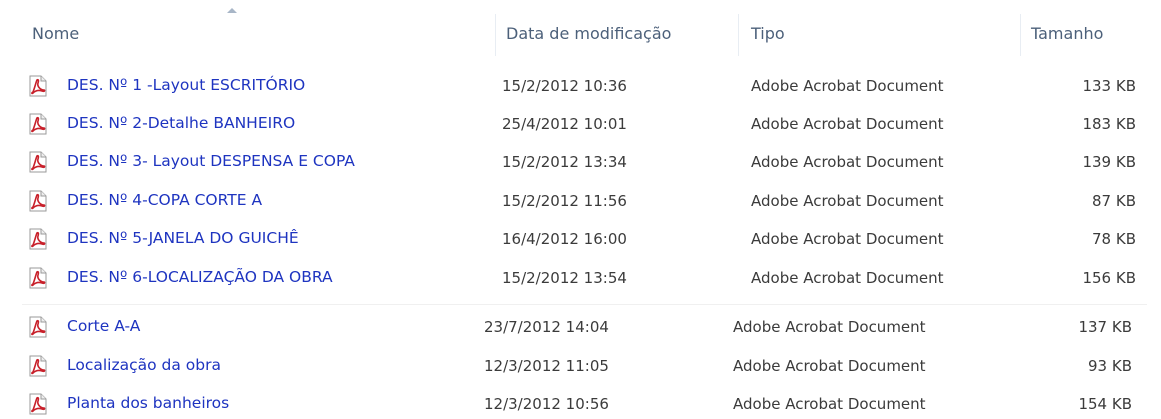 Image resolution: width=1161 pixels, height=419 pixels. What do you see at coordinates (144, 365) in the screenshot?
I see `file-name: Localização da obra` at bounding box center [144, 365].